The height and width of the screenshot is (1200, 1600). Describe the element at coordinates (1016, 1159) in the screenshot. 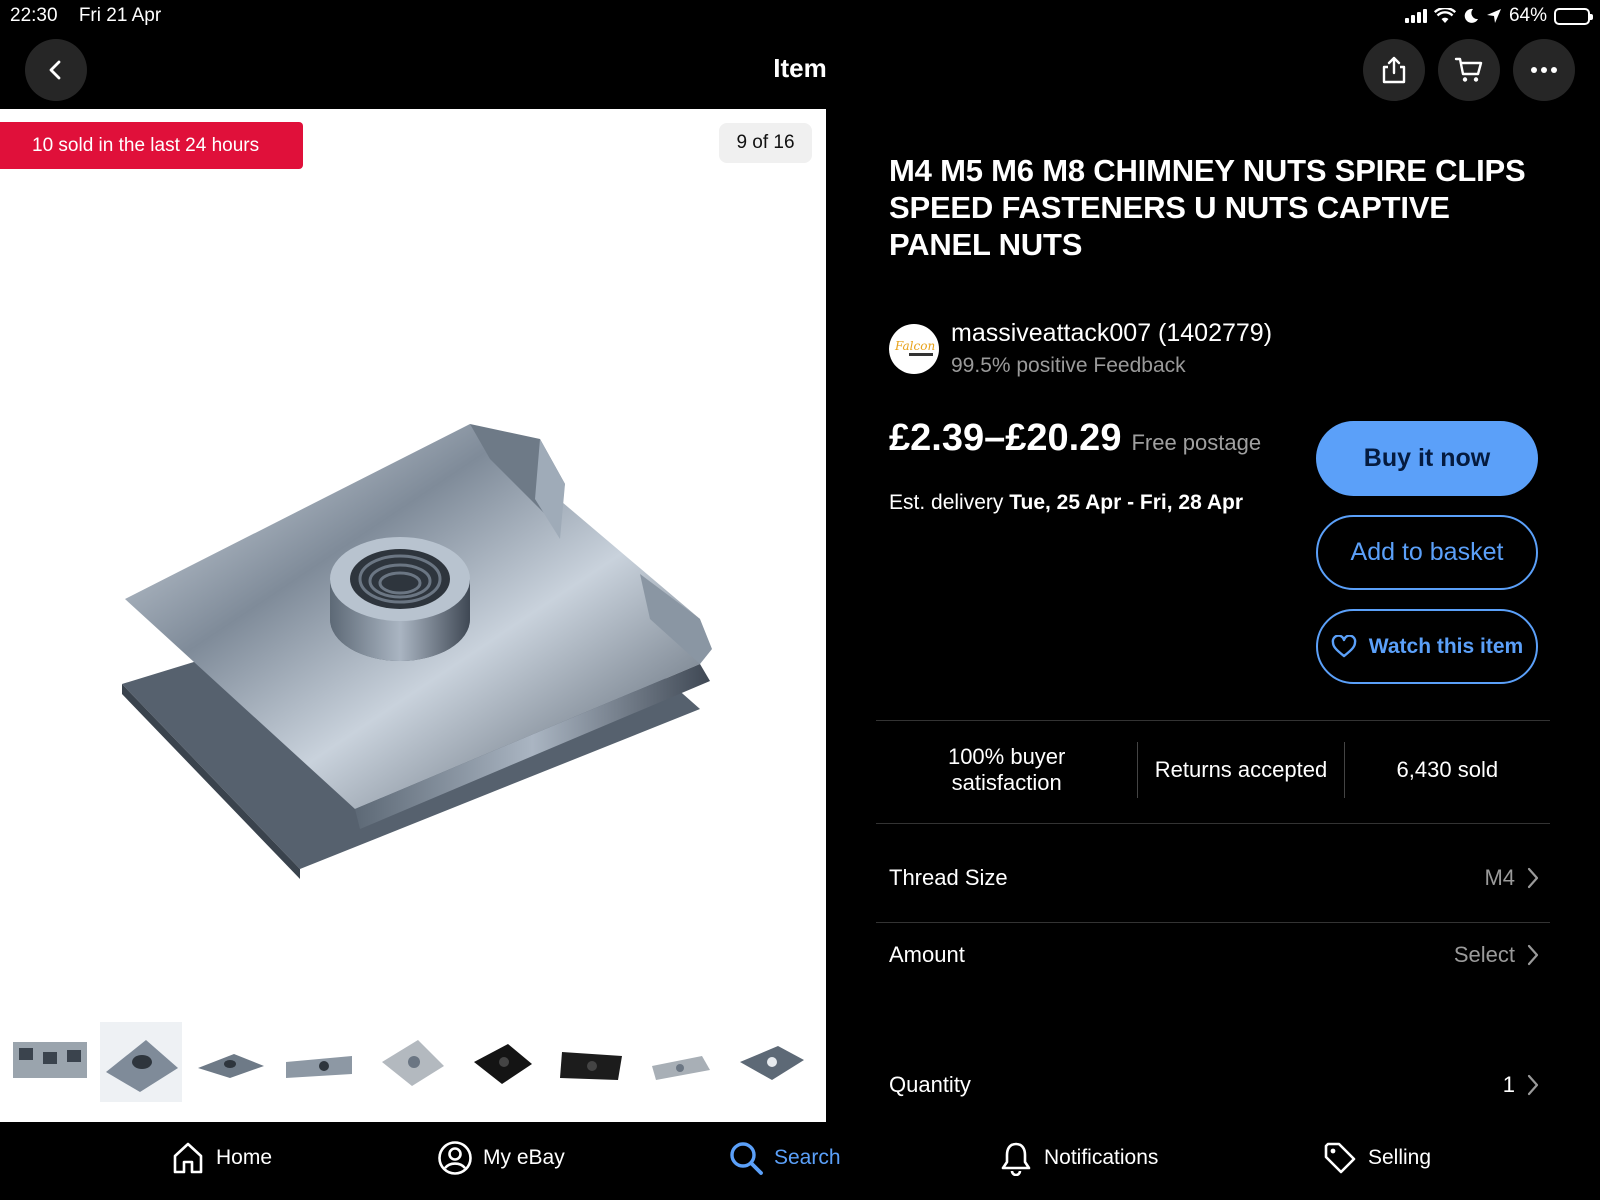

I see `bell-icon` at that location.